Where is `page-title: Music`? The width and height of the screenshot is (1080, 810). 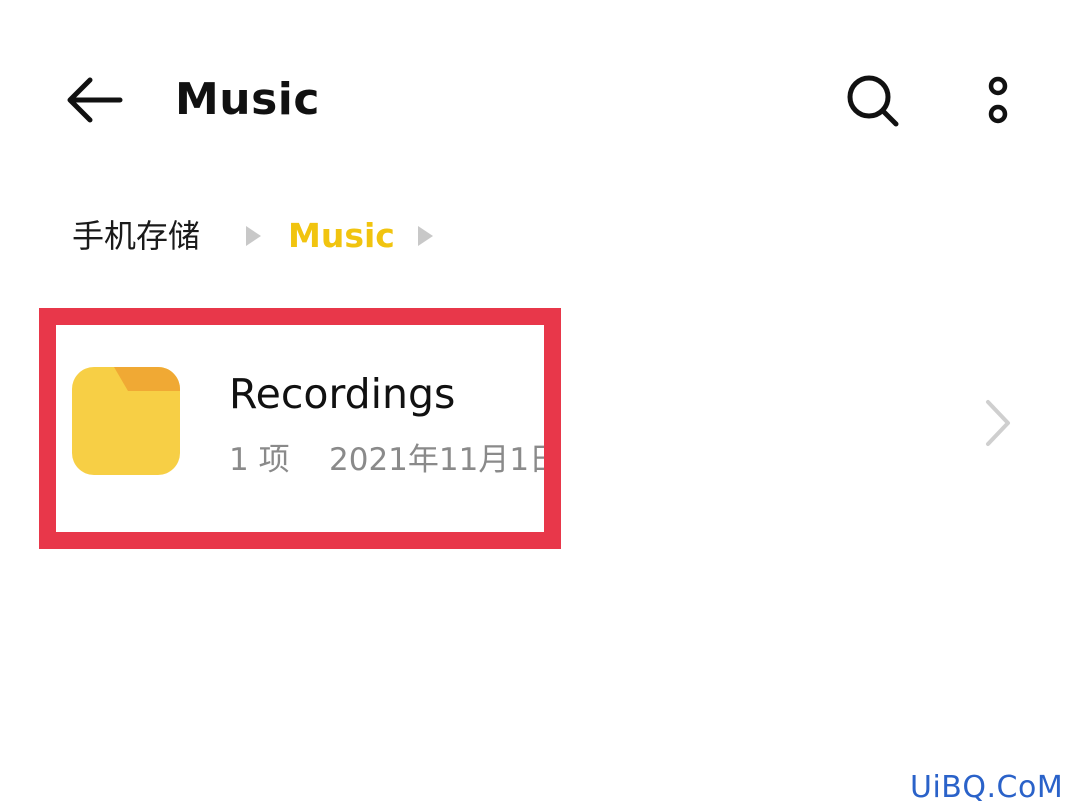
page-title: Music is located at coordinates (247, 99).